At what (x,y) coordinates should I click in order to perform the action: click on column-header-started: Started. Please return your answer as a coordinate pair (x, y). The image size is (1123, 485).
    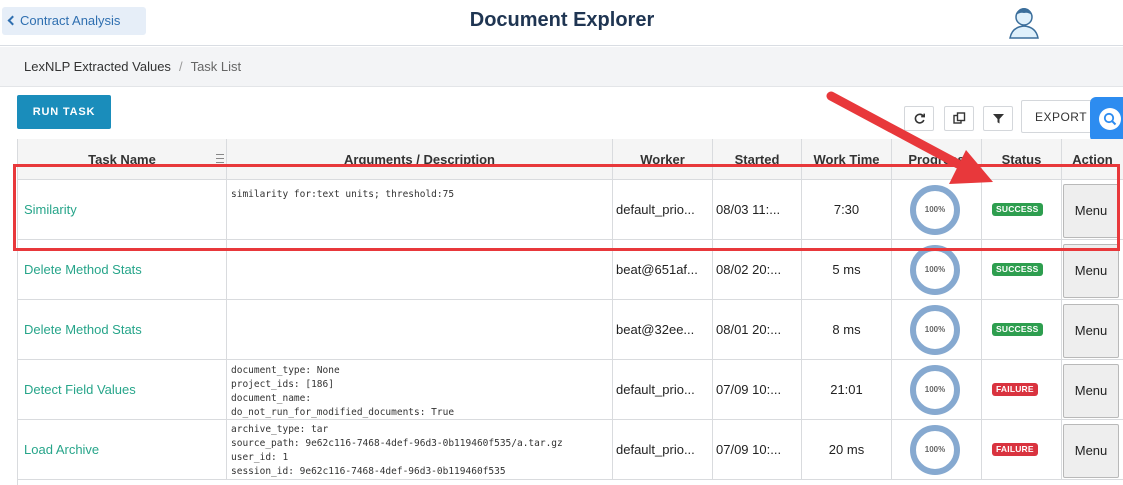
    Looking at the image, I should click on (757, 159).